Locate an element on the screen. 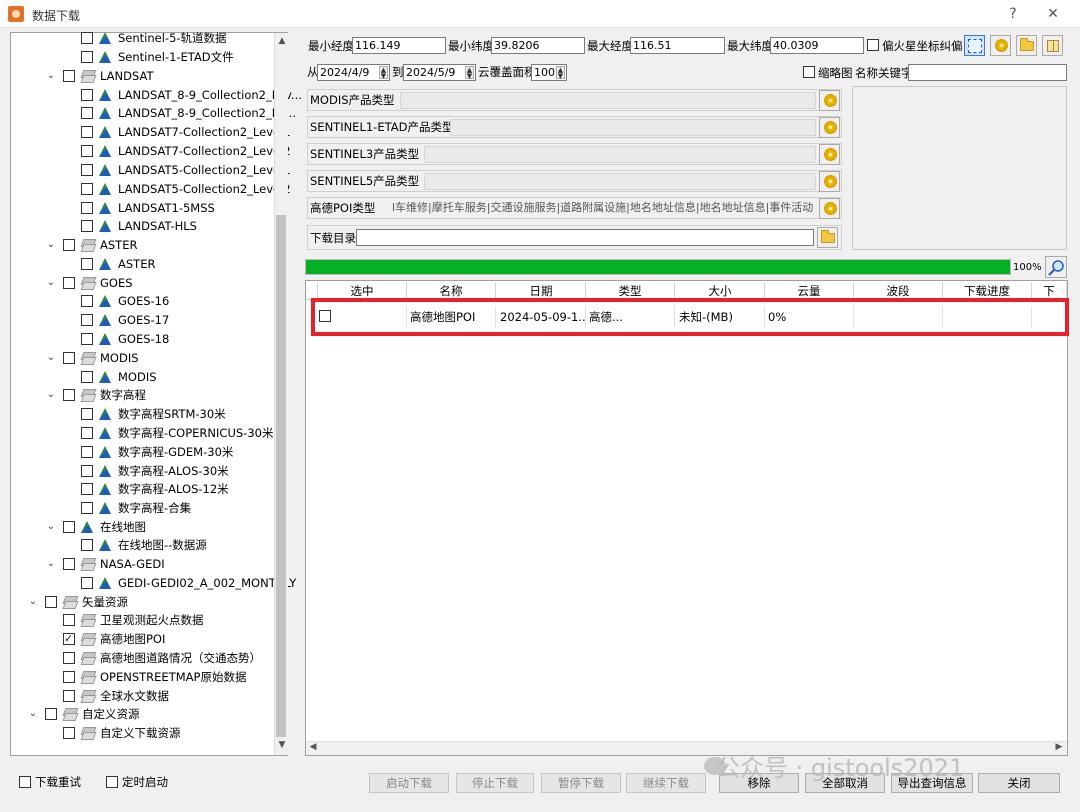  min-lat-input: 39.8206 is located at coordinates (538, 45).